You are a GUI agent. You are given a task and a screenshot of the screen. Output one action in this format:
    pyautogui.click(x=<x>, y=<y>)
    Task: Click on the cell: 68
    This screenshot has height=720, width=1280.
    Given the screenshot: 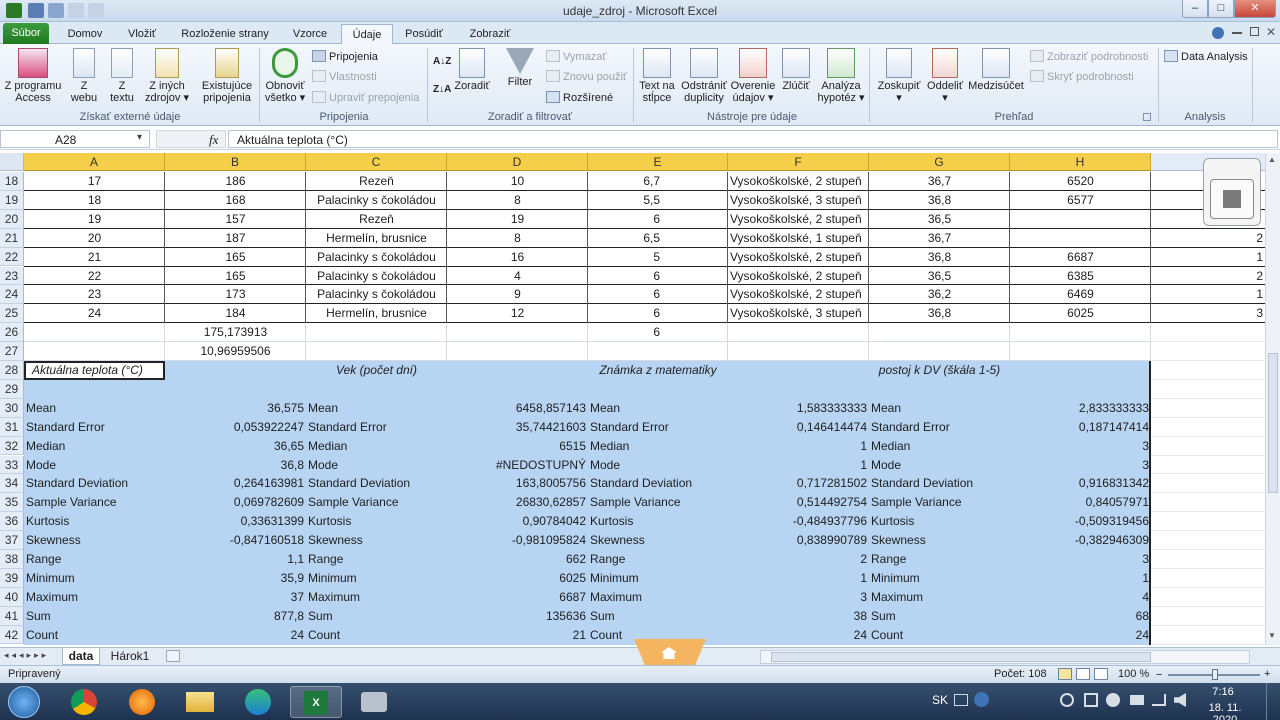 What is the action you would take?
    pyautogui.click(x=1080, y=616)
    